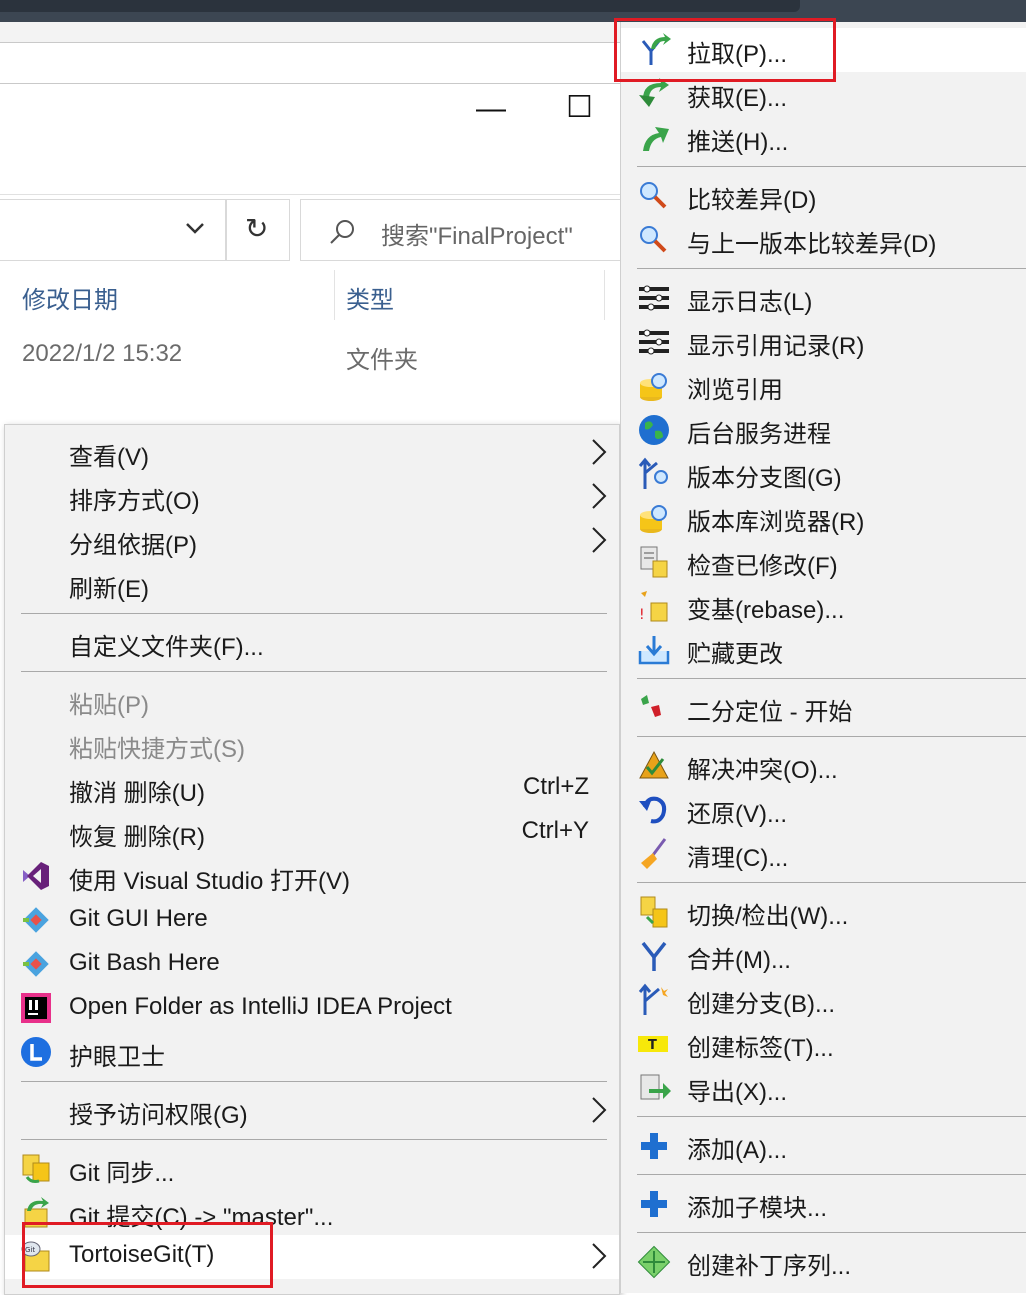 Image resolution: width=1026 pixels, height=1295 pixels. Describe the element at coordinates (70, 297) in the screenshot. I see `column-modified-date: 修改日期` at that location.